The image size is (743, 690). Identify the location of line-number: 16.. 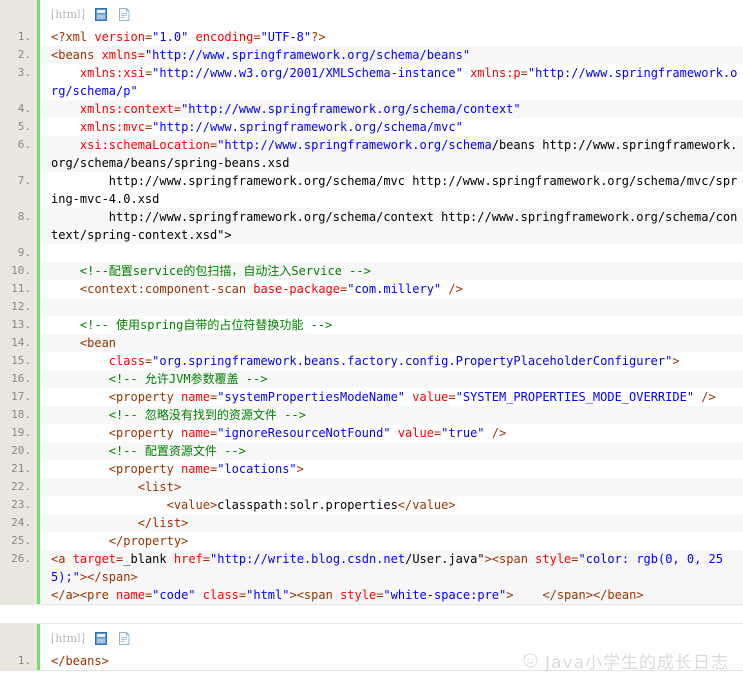
(21, 378).